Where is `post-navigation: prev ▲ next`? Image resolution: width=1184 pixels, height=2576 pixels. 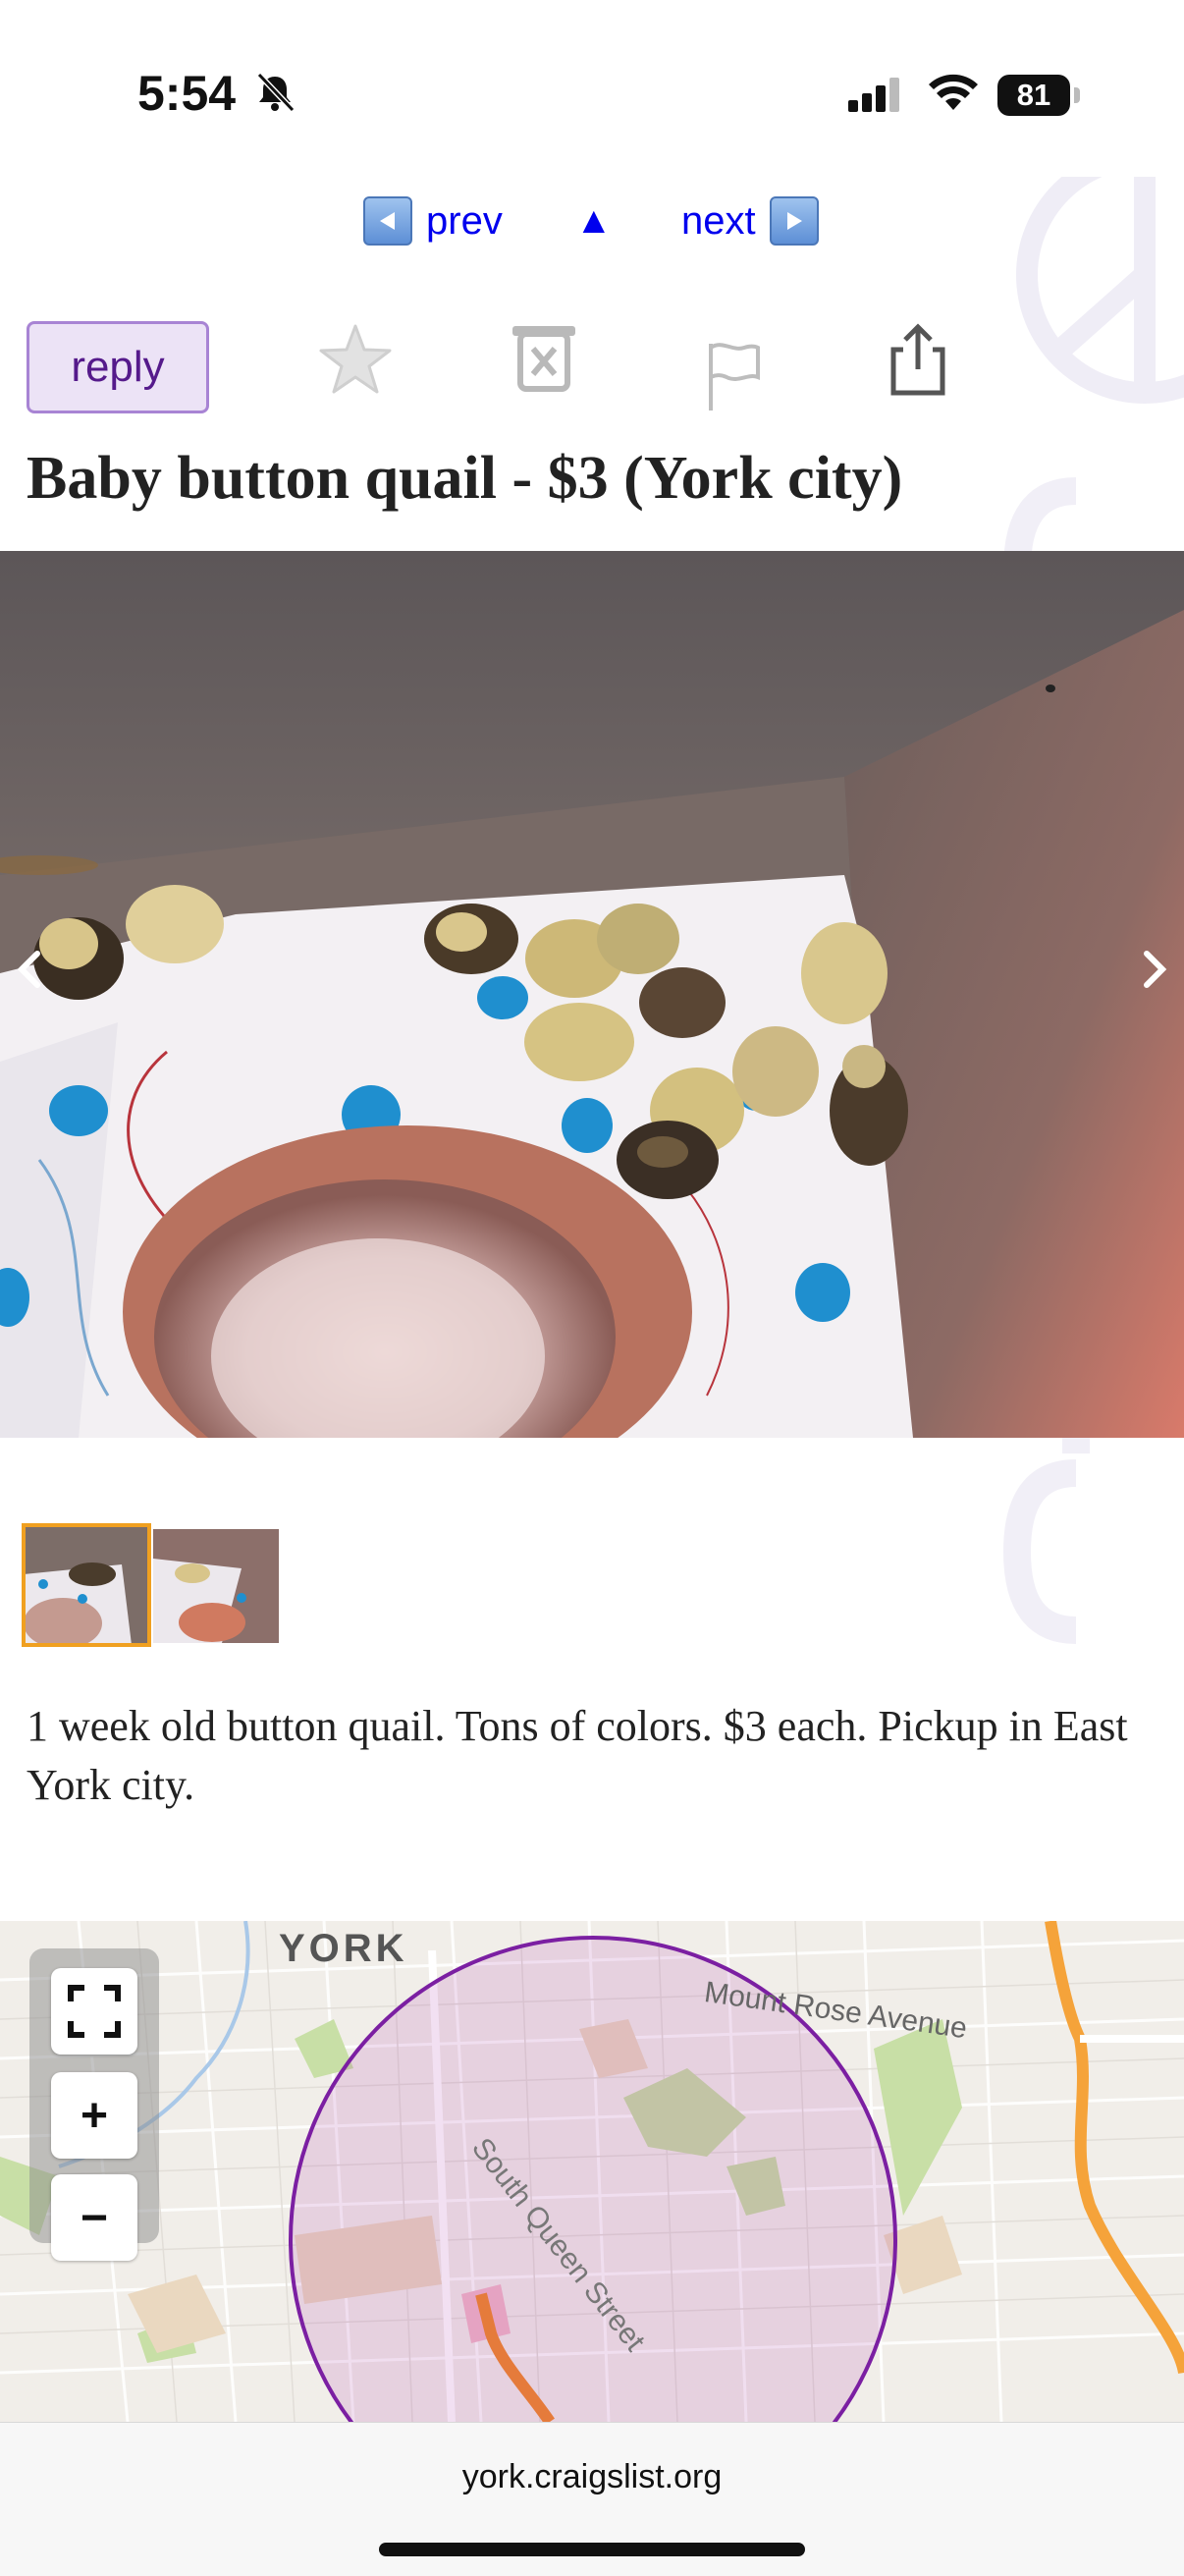 post-navigation: prev ▲ next is located at coordinates (592, 226).